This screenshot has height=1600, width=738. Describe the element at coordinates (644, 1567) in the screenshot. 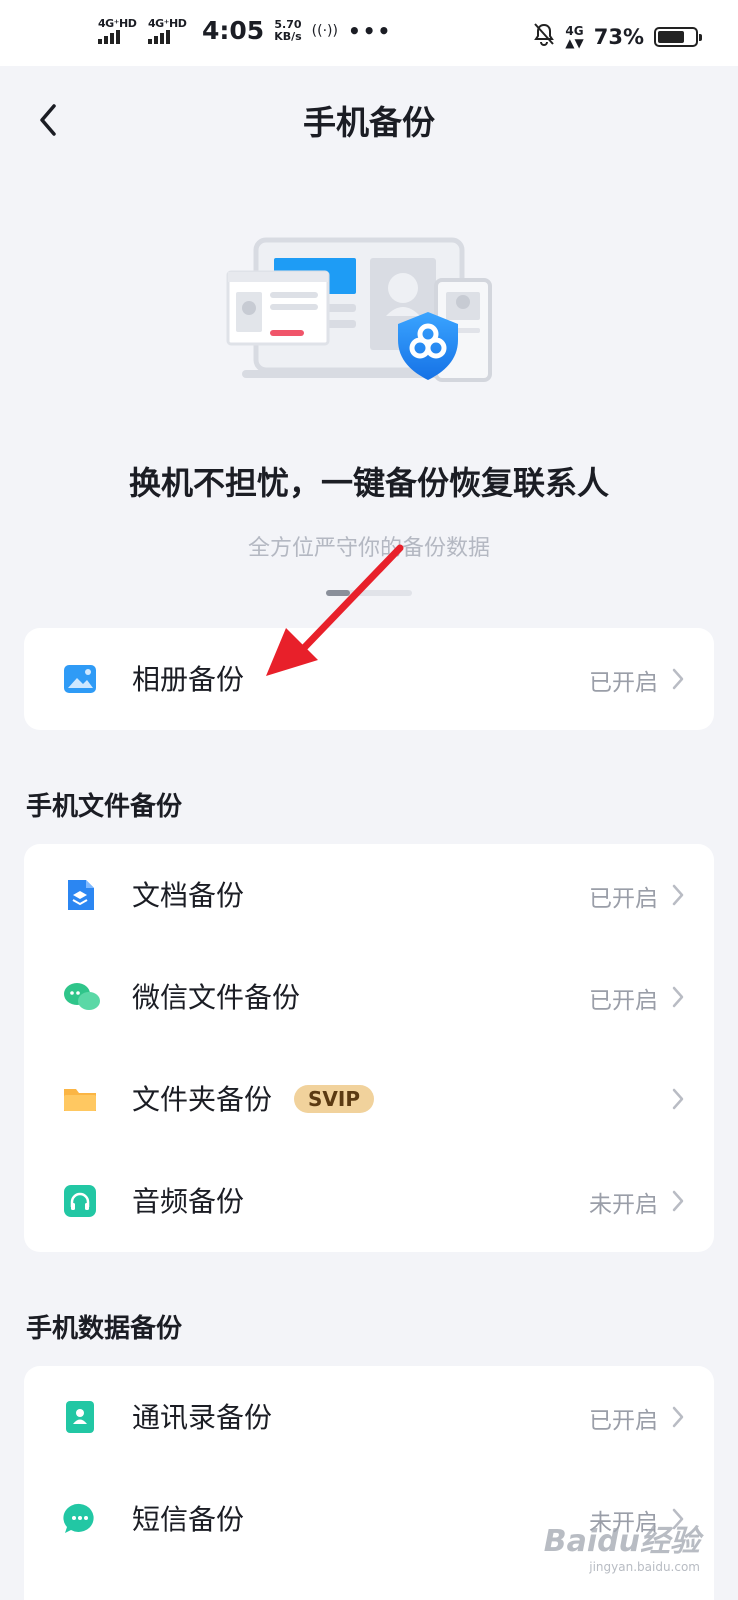

I see `watermark-site: jingyan.baidu.com` at that location.